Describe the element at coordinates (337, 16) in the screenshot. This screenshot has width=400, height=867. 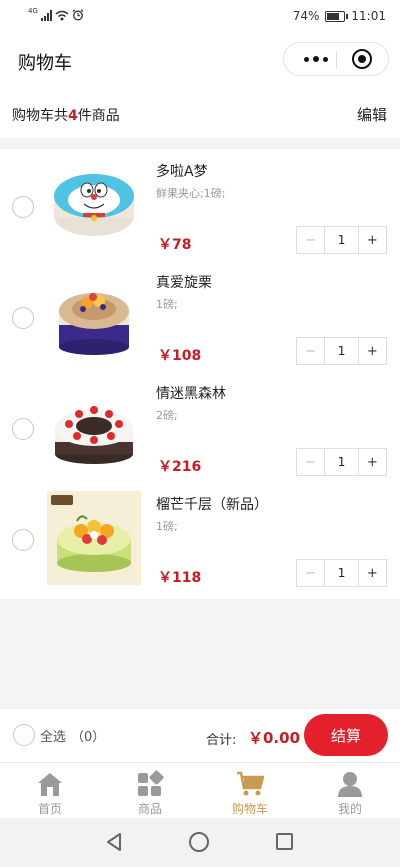
I see `battery-icon` at that location.